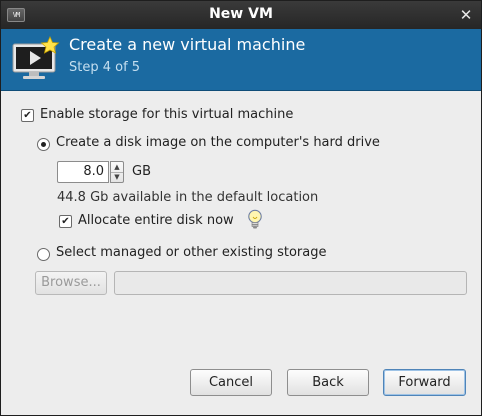 This screenshot has height=416, width=482. Describe the element at coordinates (43, 254) in the screenshot. I see `existing-storage-radio` at that location.